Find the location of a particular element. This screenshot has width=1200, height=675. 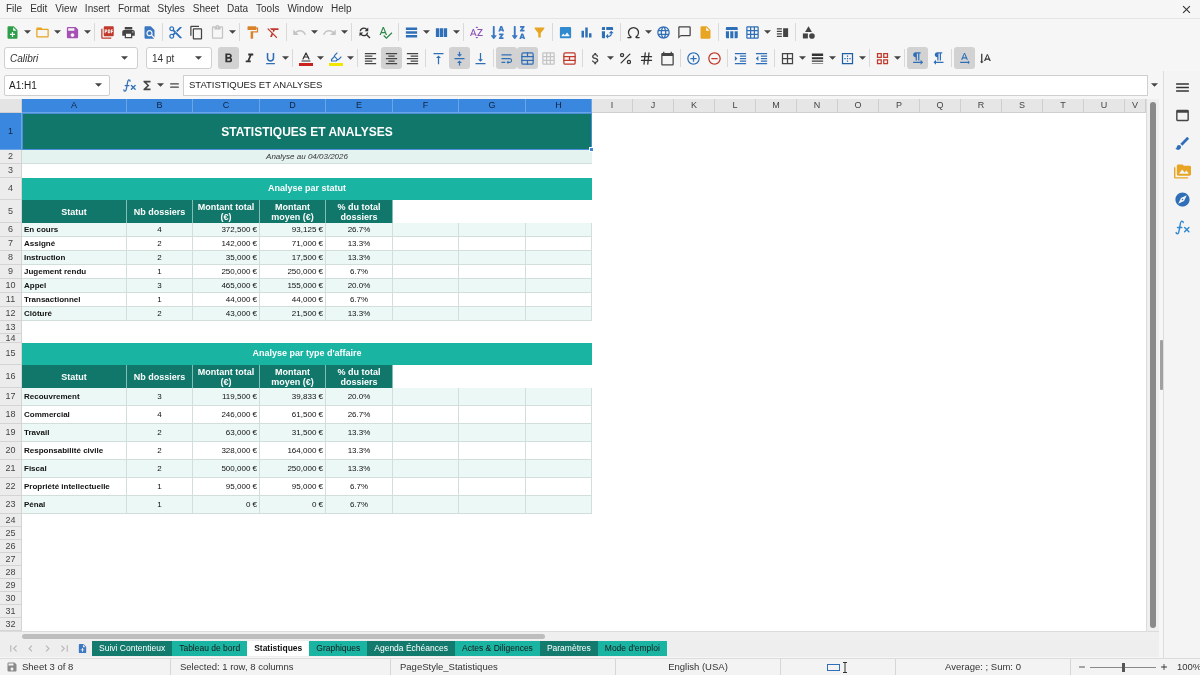

column-header: B is located at coordinates (160, 106).